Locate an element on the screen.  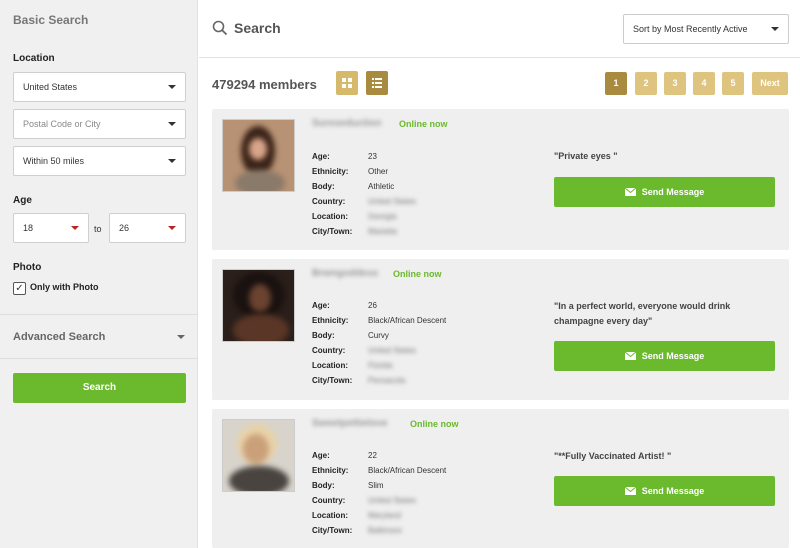
age-to-label: to is located at coordinates (98, 229).